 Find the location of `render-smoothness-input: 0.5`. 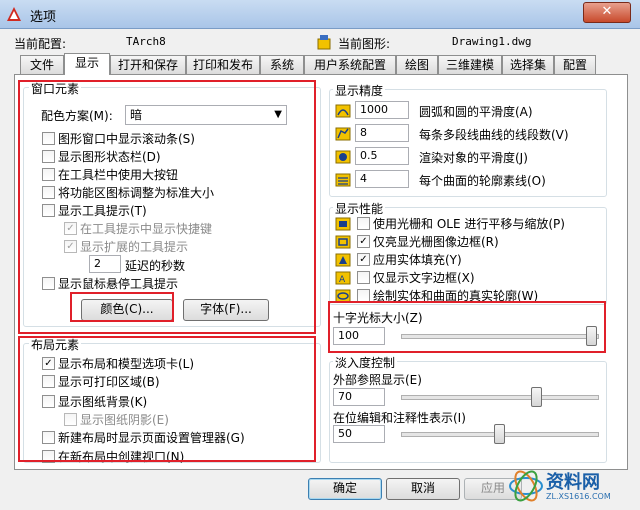

render-smoothness-input: 0.5 is located at coordinates (382, 156).